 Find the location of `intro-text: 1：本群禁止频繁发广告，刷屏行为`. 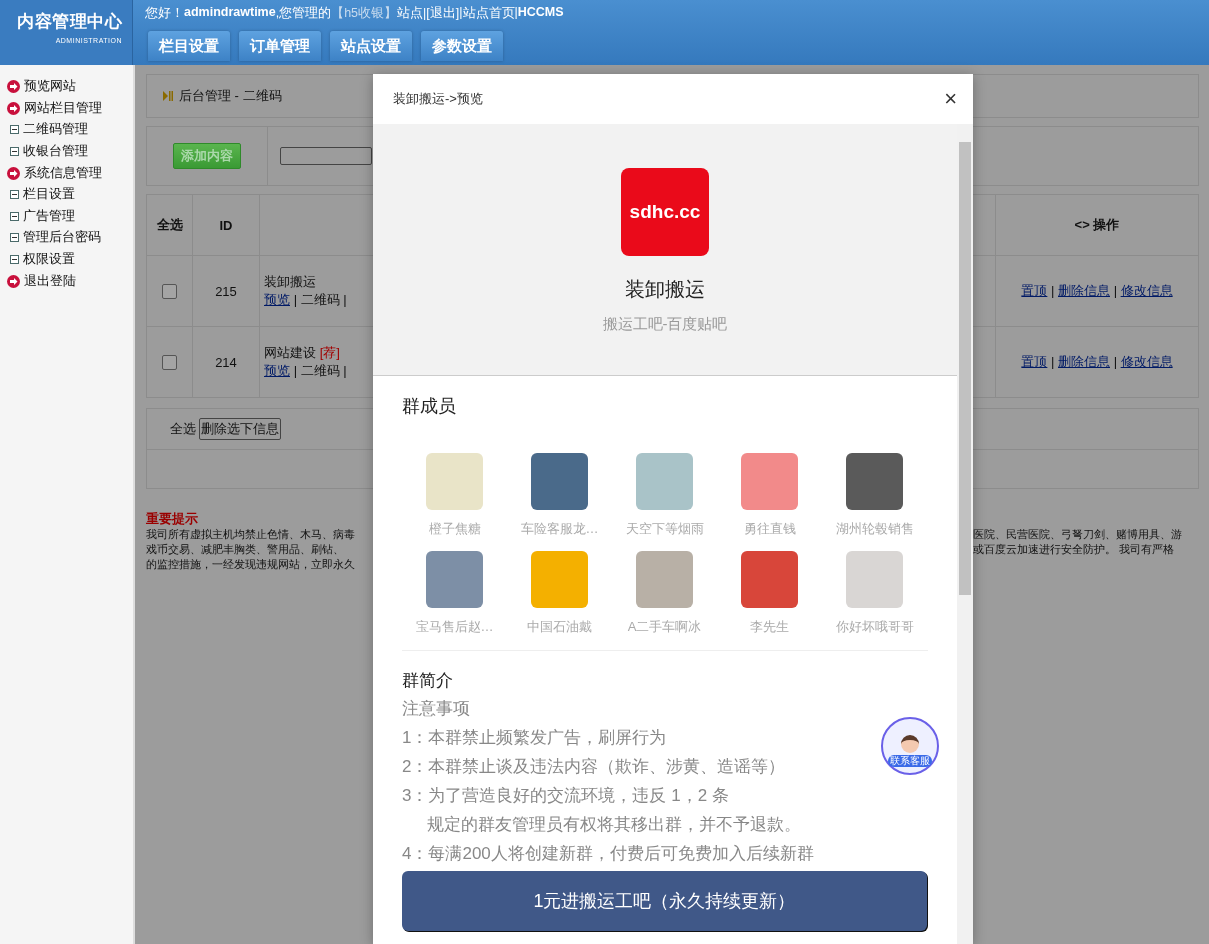

intro-text: 1：本群禁止频繁发广告，刷屏行为 is located at coordinates (534, 738).